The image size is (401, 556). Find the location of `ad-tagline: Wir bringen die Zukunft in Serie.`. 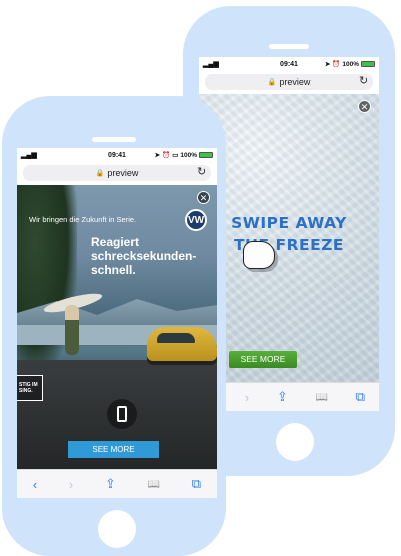

ad-tagline: Wir bringen die Zukunft in Serie. is located at coordinates (83, 219).